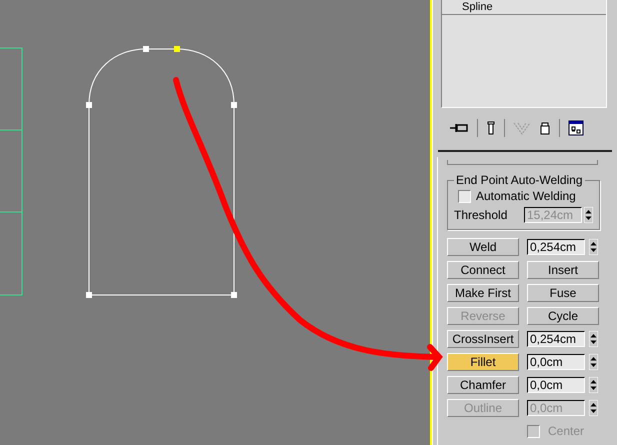 Image resolution: width=617 pixels, height=445 pixels. What do you see at coordinates (483, 293) in the screenshot?
I see `command-button: Make First` at bounding box center [483, 293].